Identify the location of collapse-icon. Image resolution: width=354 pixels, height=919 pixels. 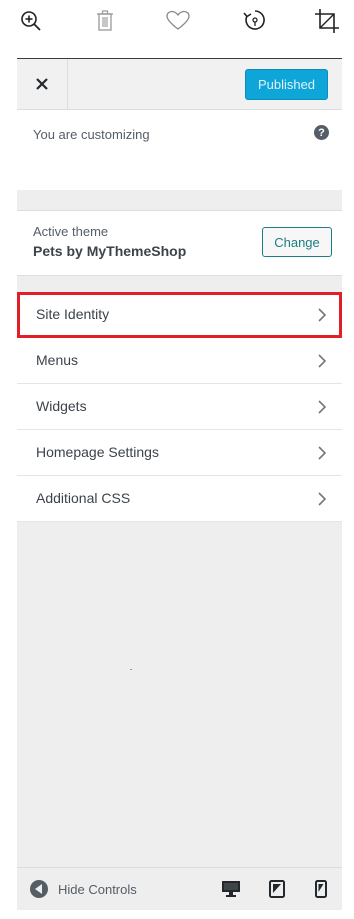
(39, 889).